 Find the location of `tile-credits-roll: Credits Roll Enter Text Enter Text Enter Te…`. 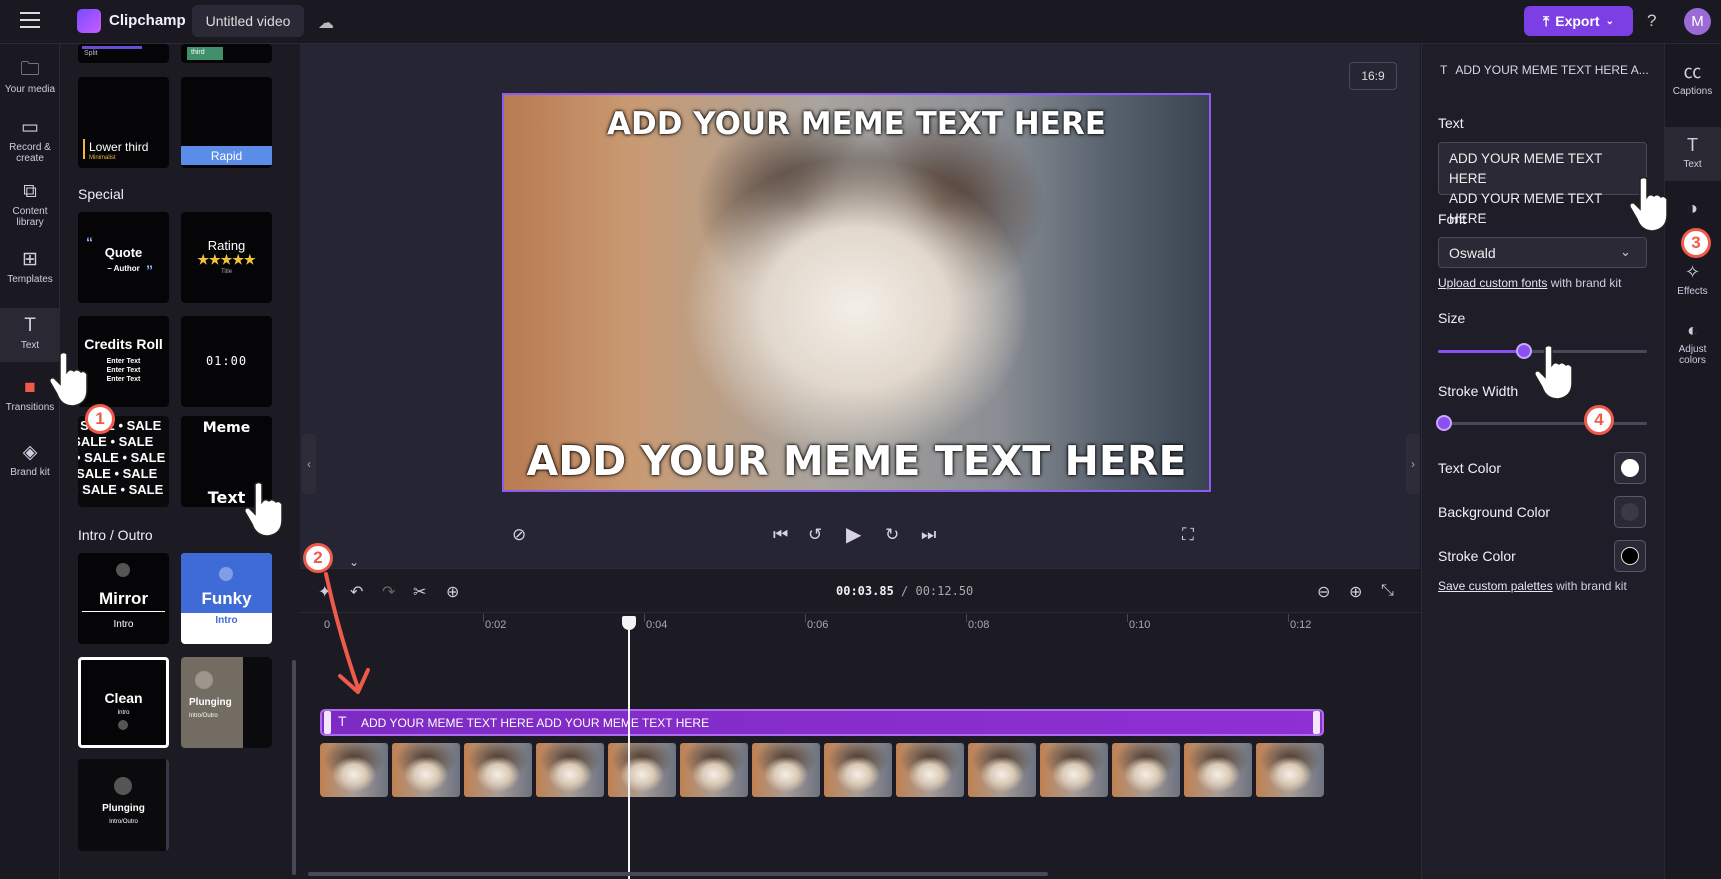

tile-credits-roll: Credits Roll Enter Text Enter Text Enter Te… is located at coordinates (123, 361).